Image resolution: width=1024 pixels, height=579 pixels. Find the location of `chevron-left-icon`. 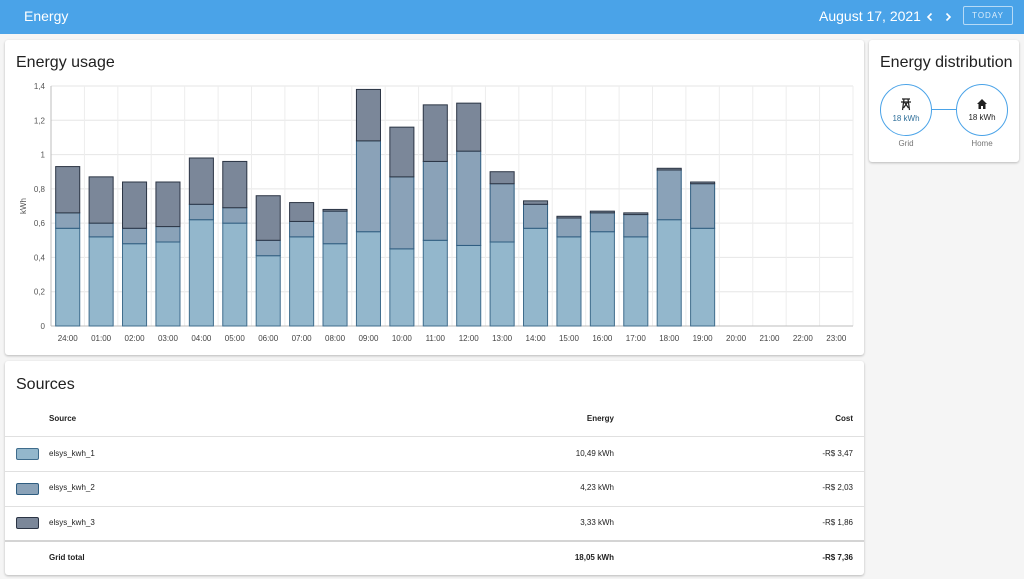

chevron-left-icon is located at coordinates (929, 17).